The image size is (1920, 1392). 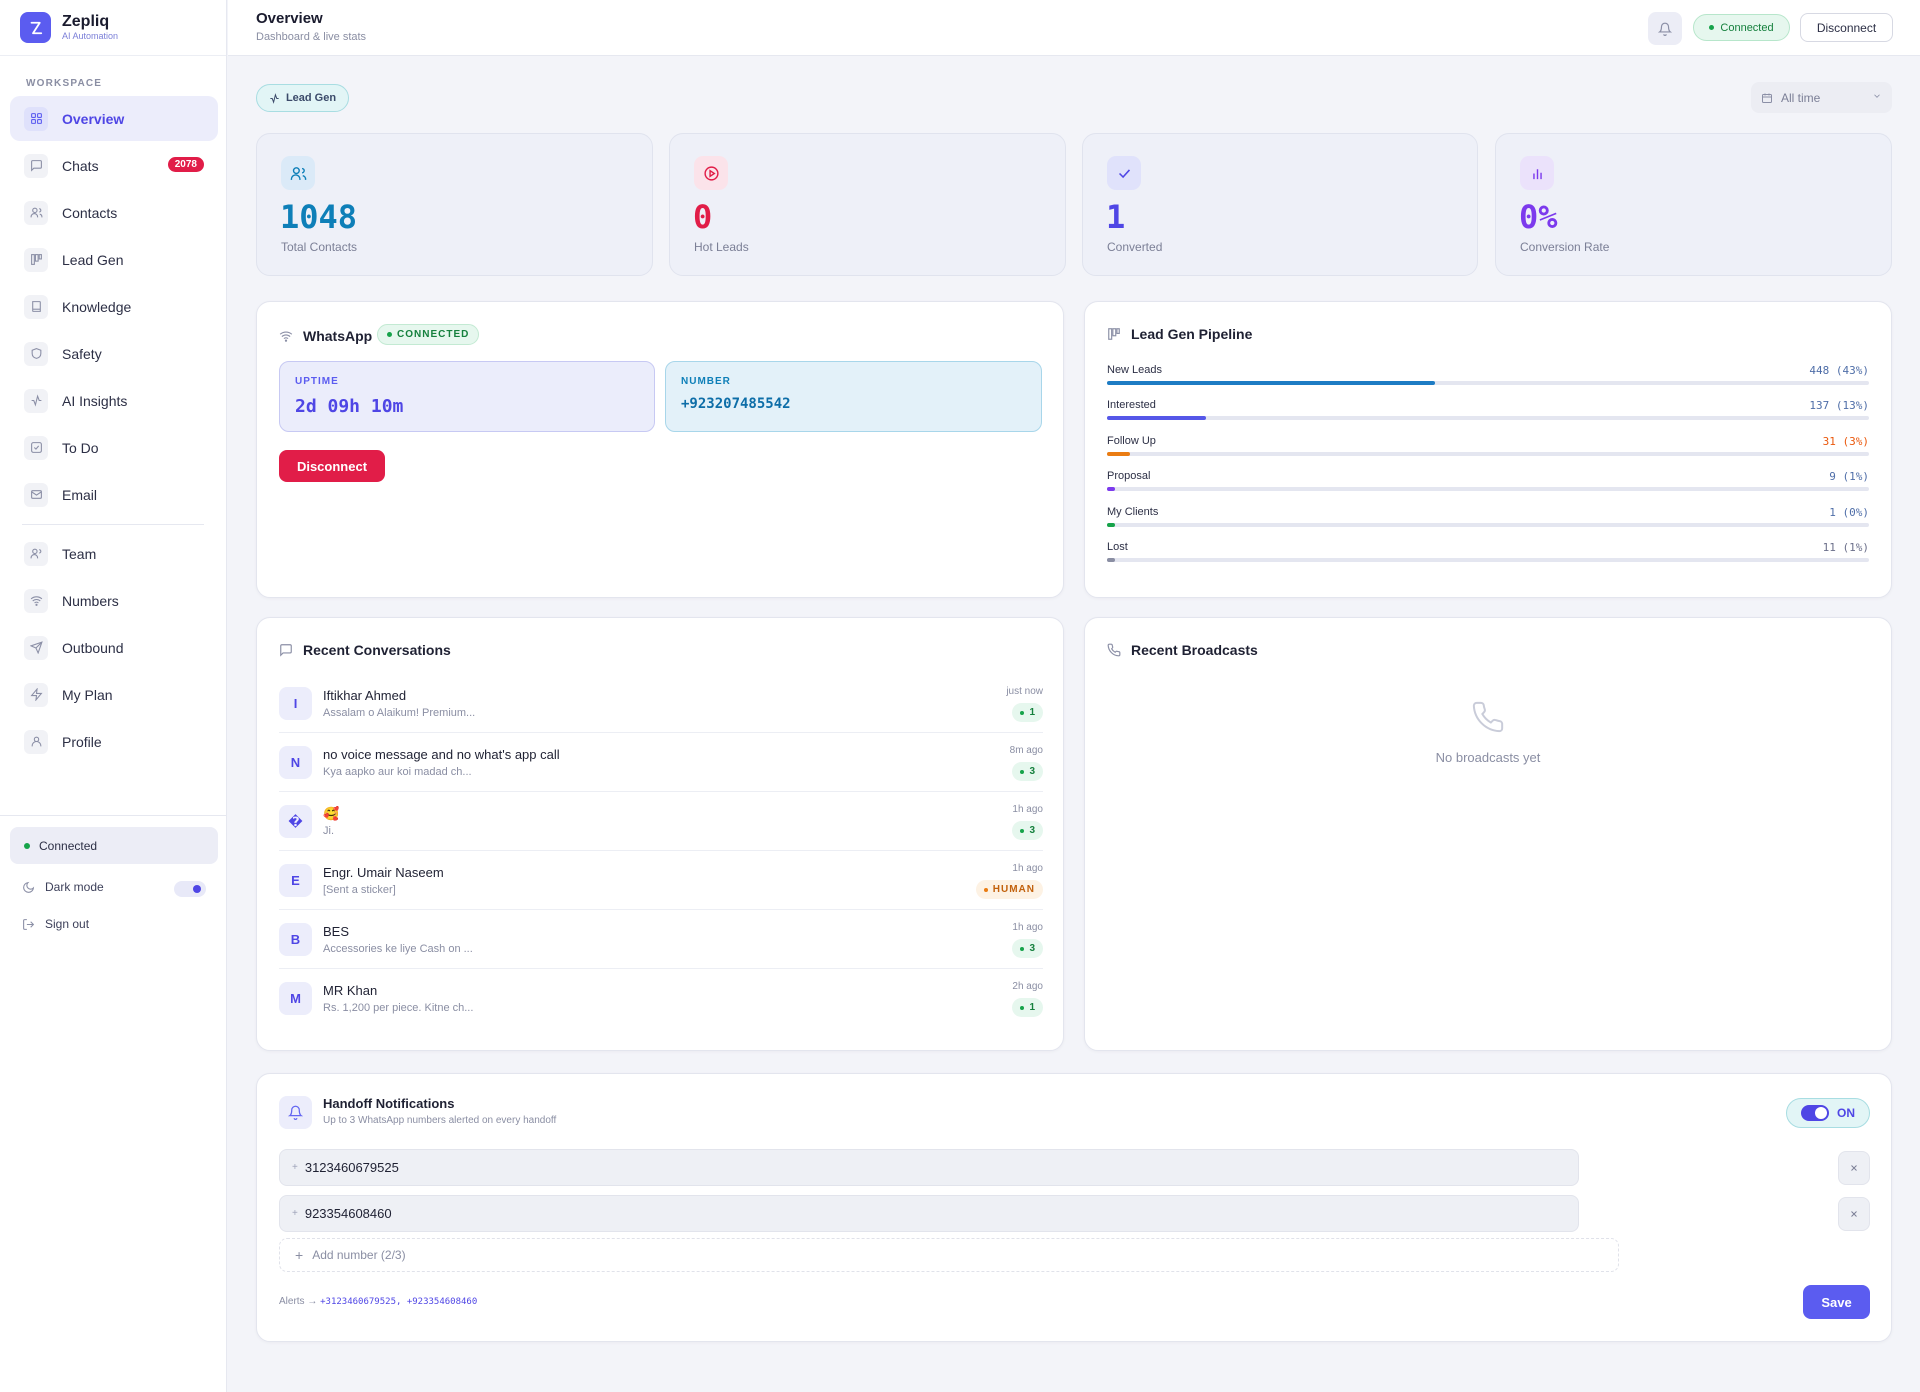 I want to click on shield-icon, so click(x=36, y=353).